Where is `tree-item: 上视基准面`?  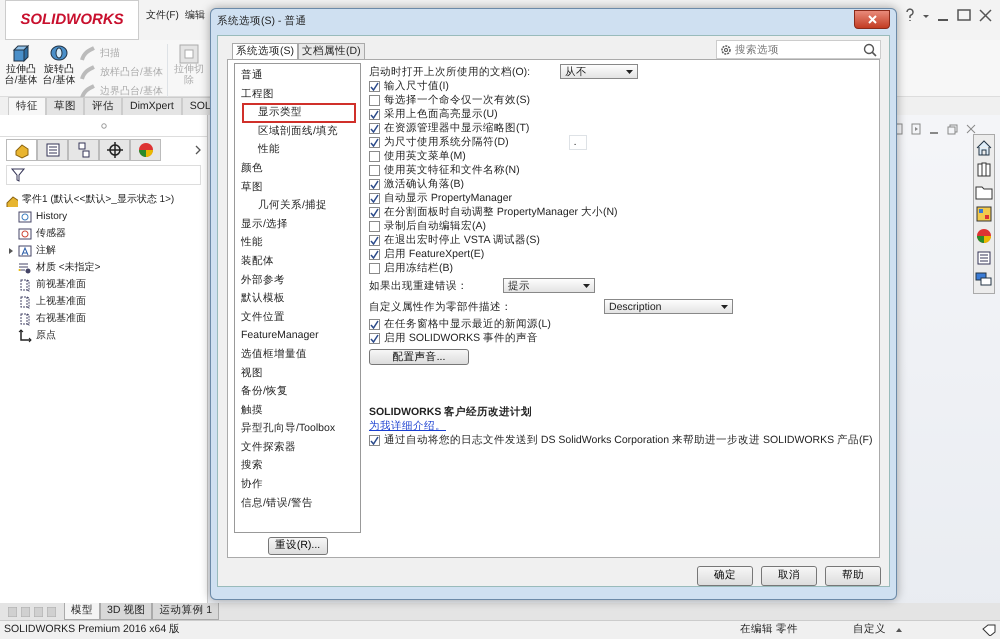
tree-item: 上视基准面 is located at coordinates (61, 301).